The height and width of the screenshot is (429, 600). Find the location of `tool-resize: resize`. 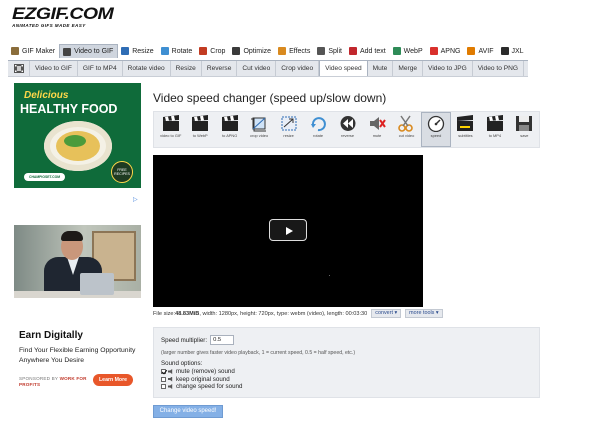

tool-resize: resize is located at coordinates (288, 129).